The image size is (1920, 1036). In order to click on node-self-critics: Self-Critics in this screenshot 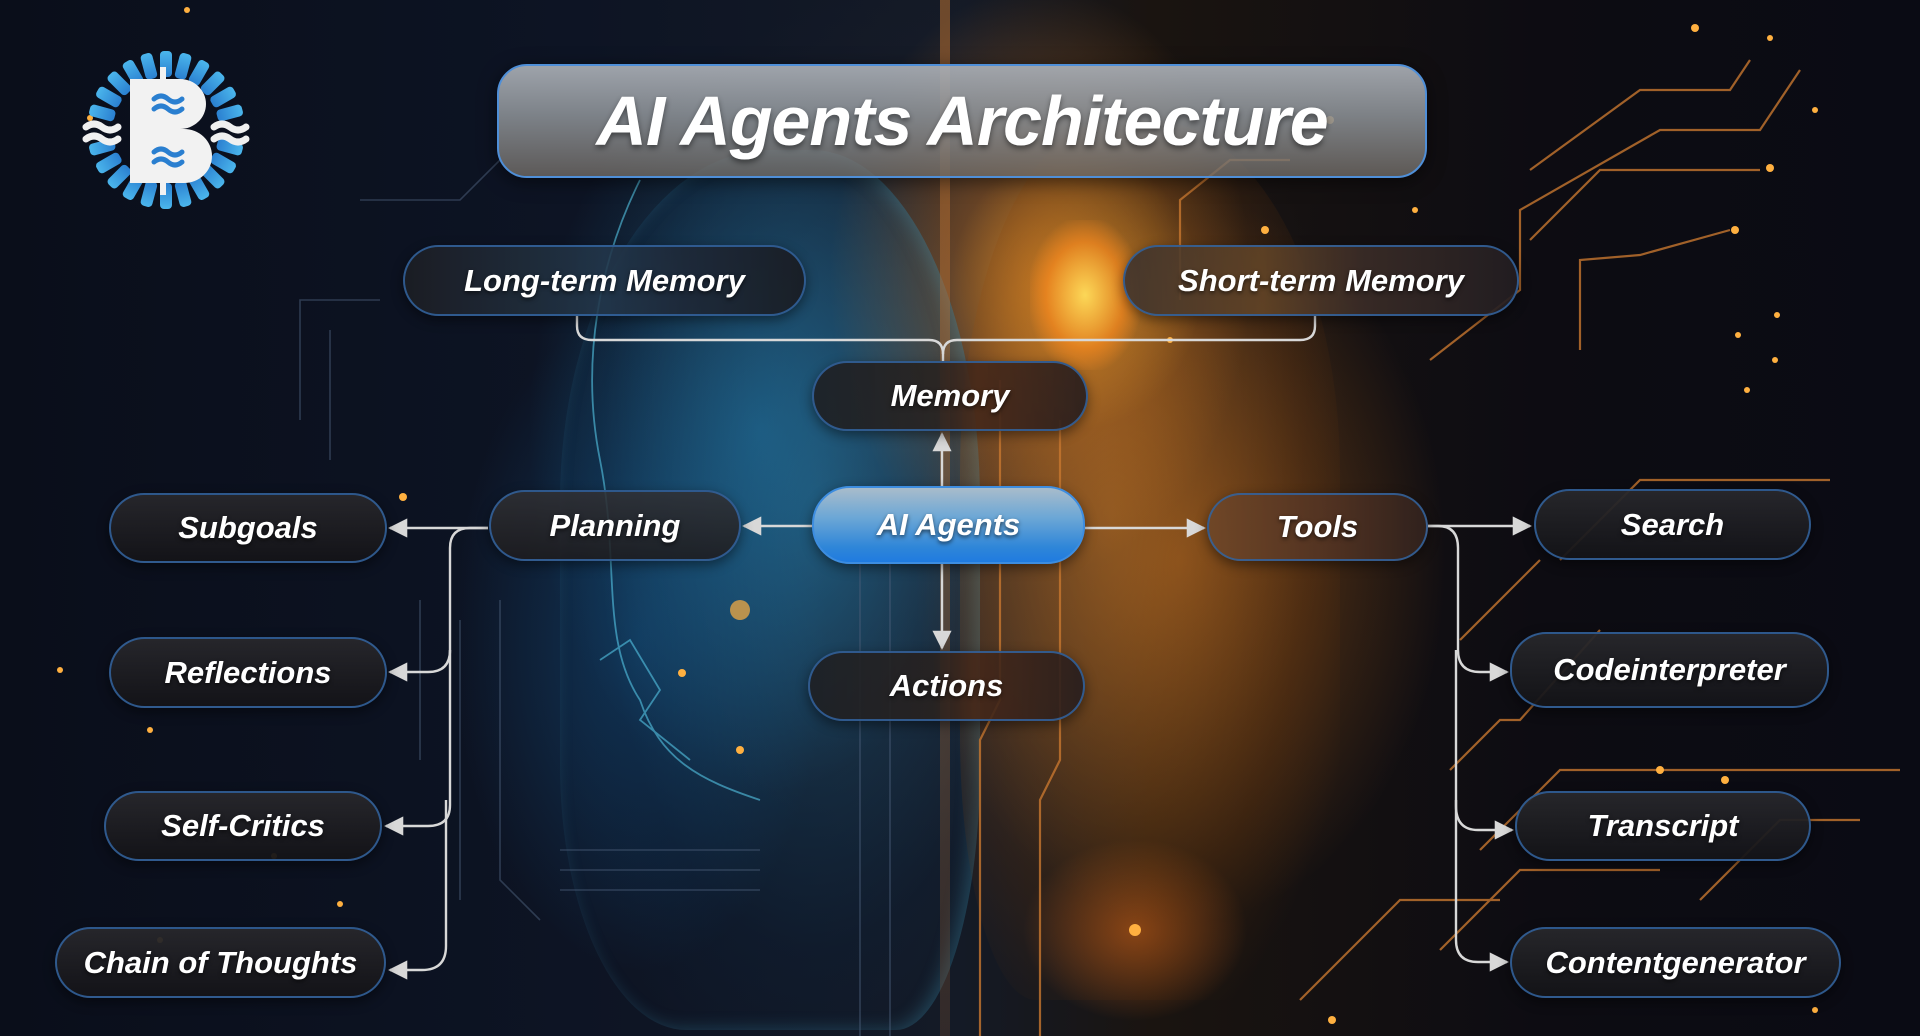, I will do `click(243, 826)`.